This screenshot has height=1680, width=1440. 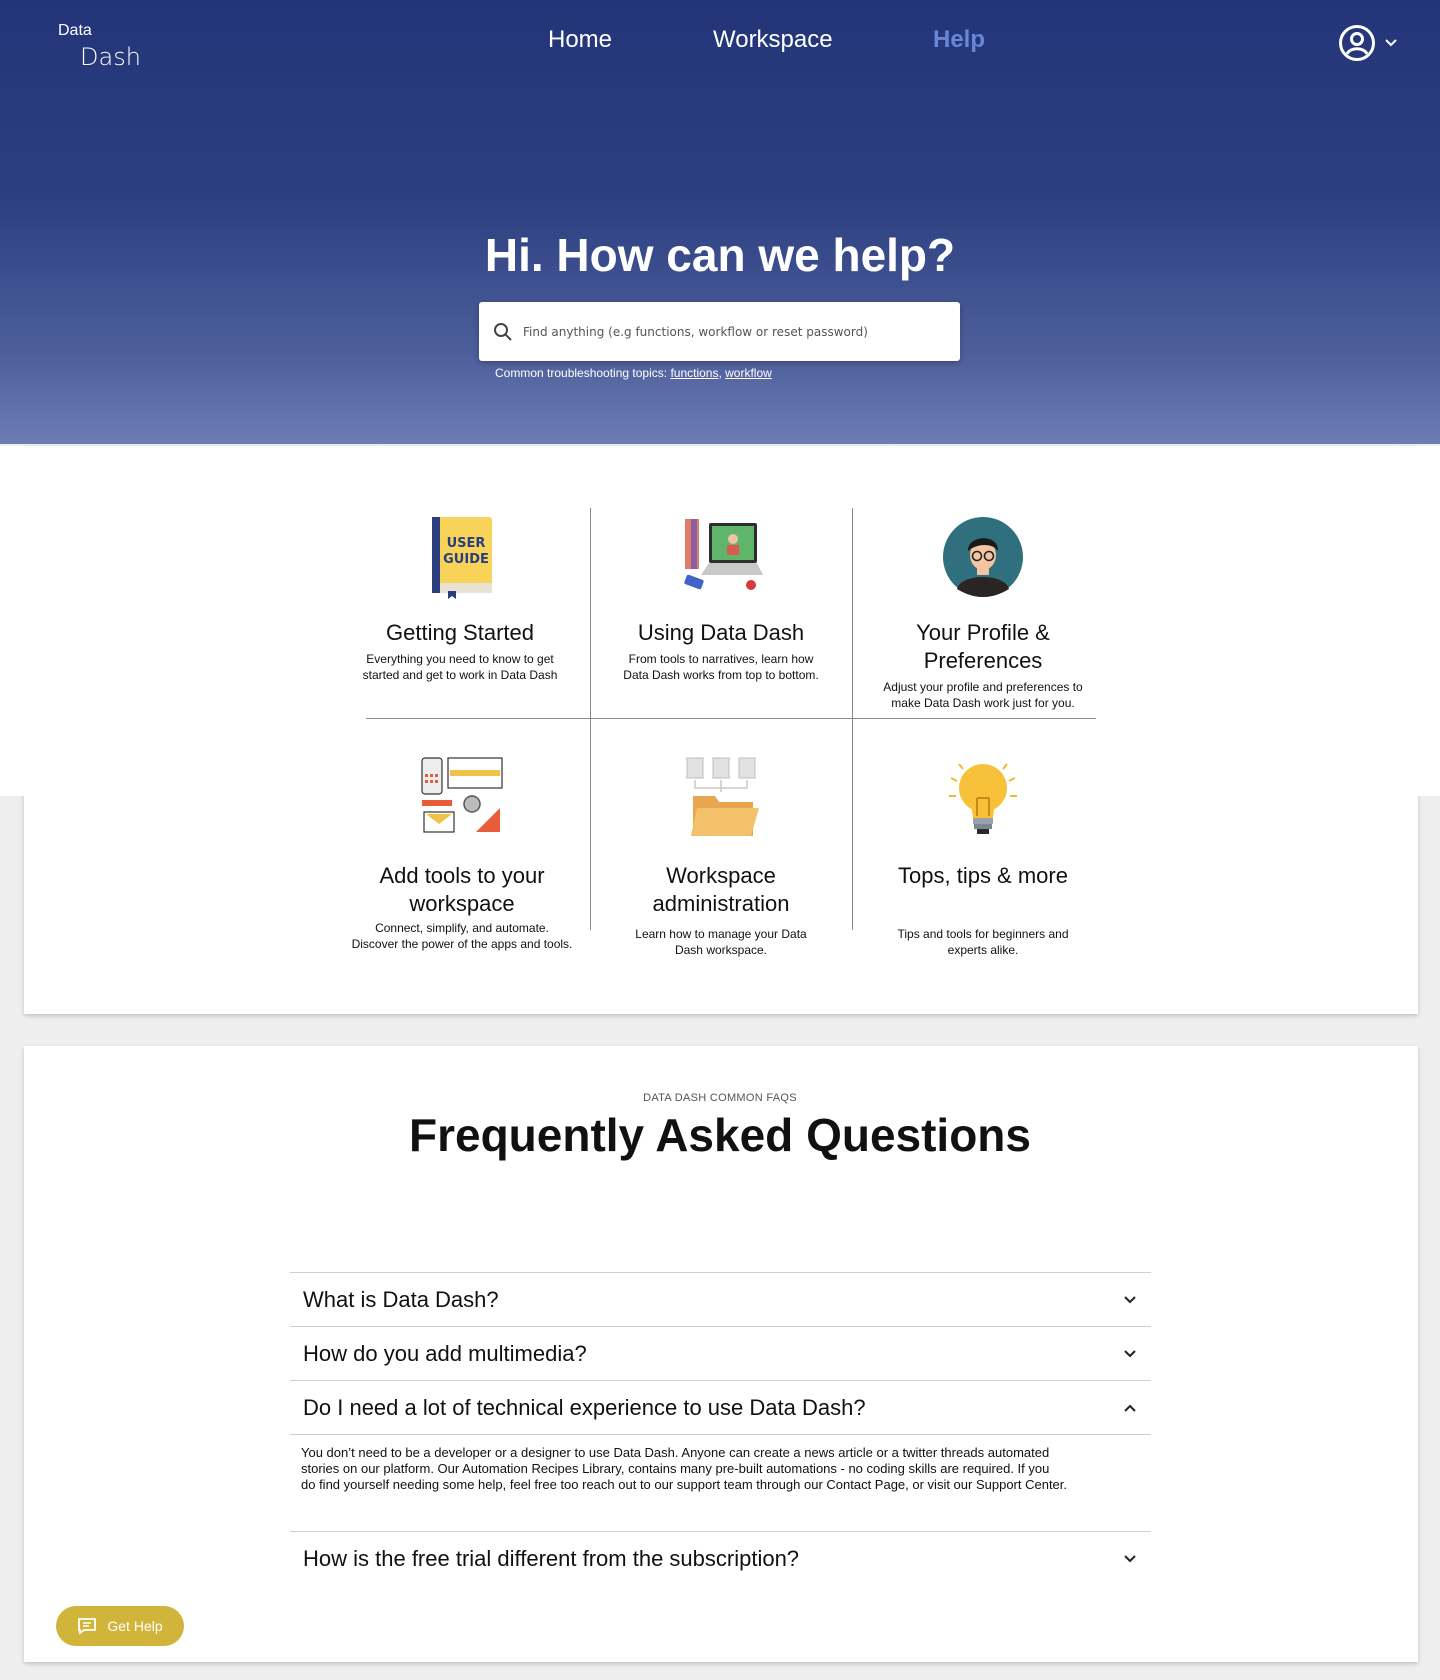 I want to click on get-help-label: Get Help, so click(x=135, y=1626).